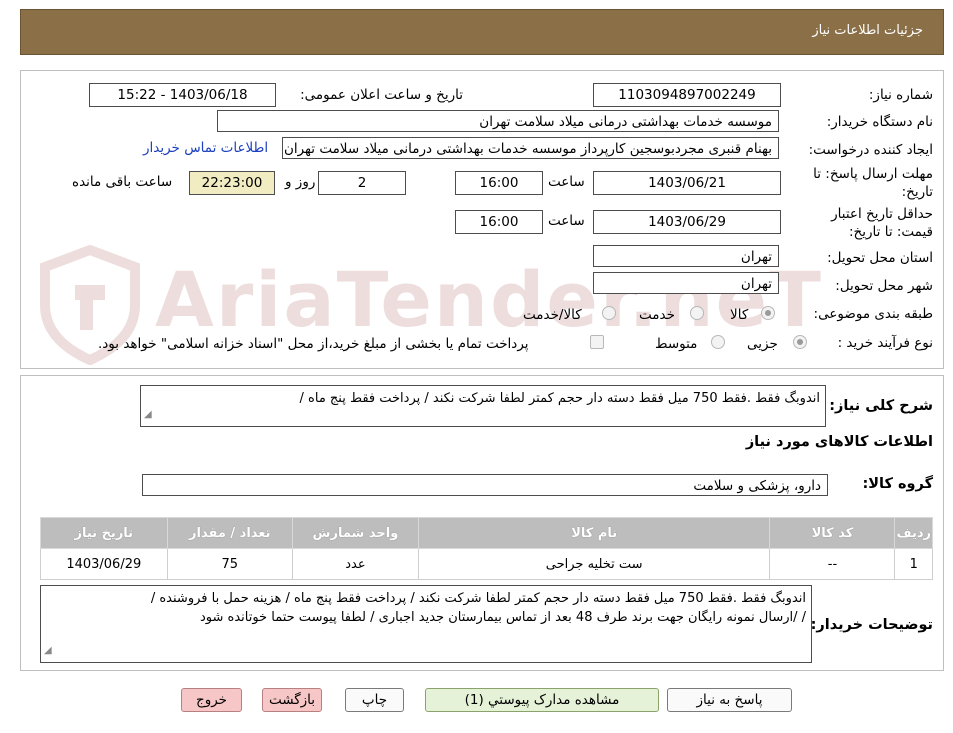 The height and width of the screenshot is (733, 953). What do you see at coordinates (832, 533) in the screenshot?
I see `col-code: کد کالا` at bounding box center [832, 533].